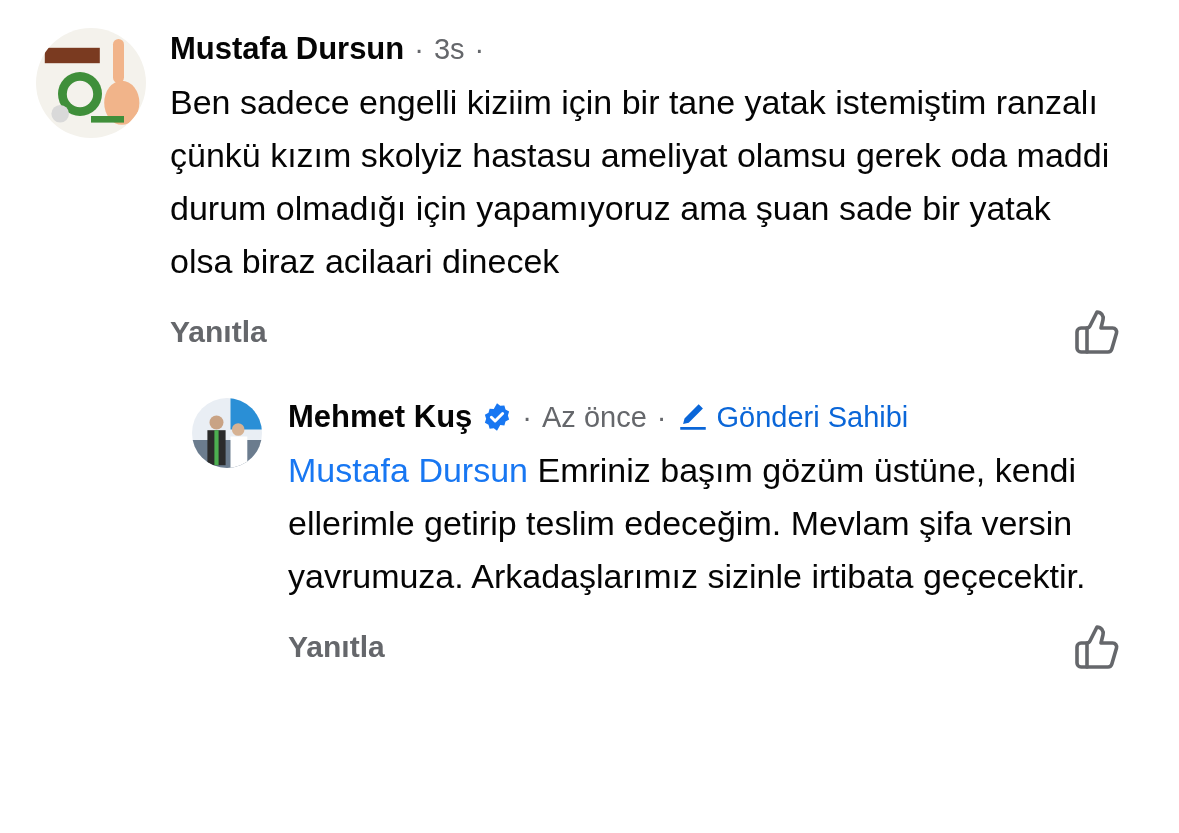 Image resolution: width=1179 pixels, height=833 pixels. What do you see at coordinates (380, 417) in the screenshot?
I see `author-name: Mehmet Kuş` at bounding box center [380, 417].